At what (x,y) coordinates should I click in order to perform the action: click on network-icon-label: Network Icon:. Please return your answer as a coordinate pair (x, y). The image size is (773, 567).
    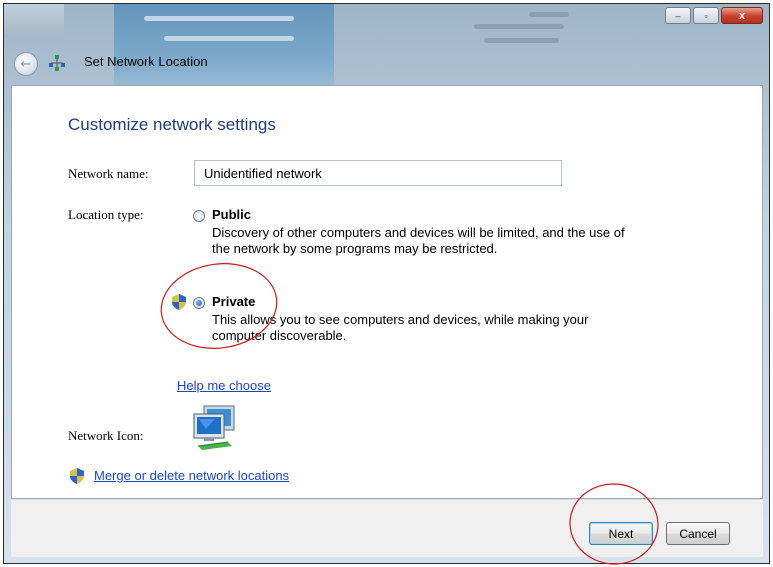
    Looking at the image, I should click on (106, 435).